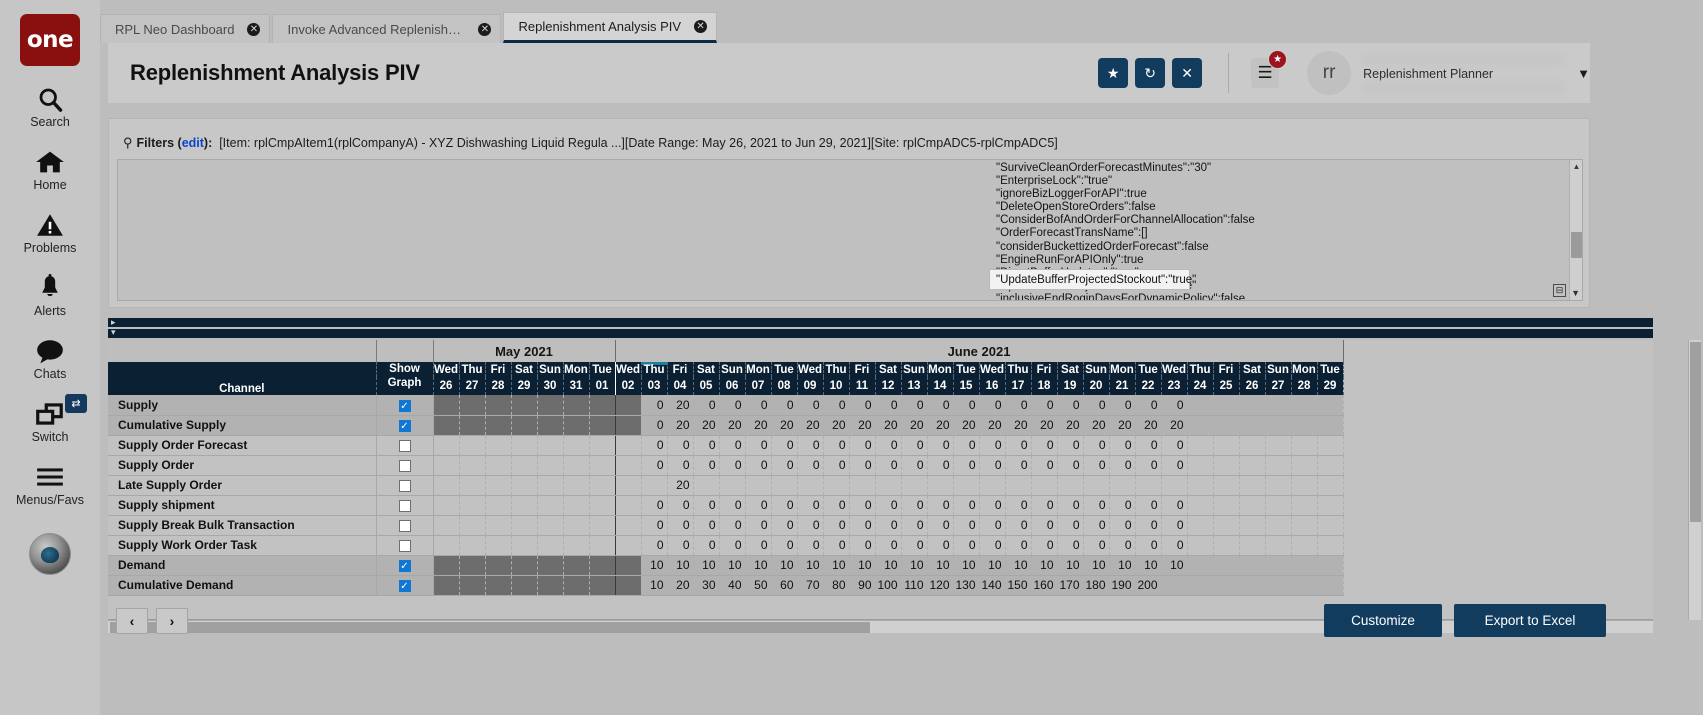 This screenshot has height=715, width=1703. Describe the element at coordinates (1070, 585) in the screenshot. I see `grid-value-cell: 170` at that location.